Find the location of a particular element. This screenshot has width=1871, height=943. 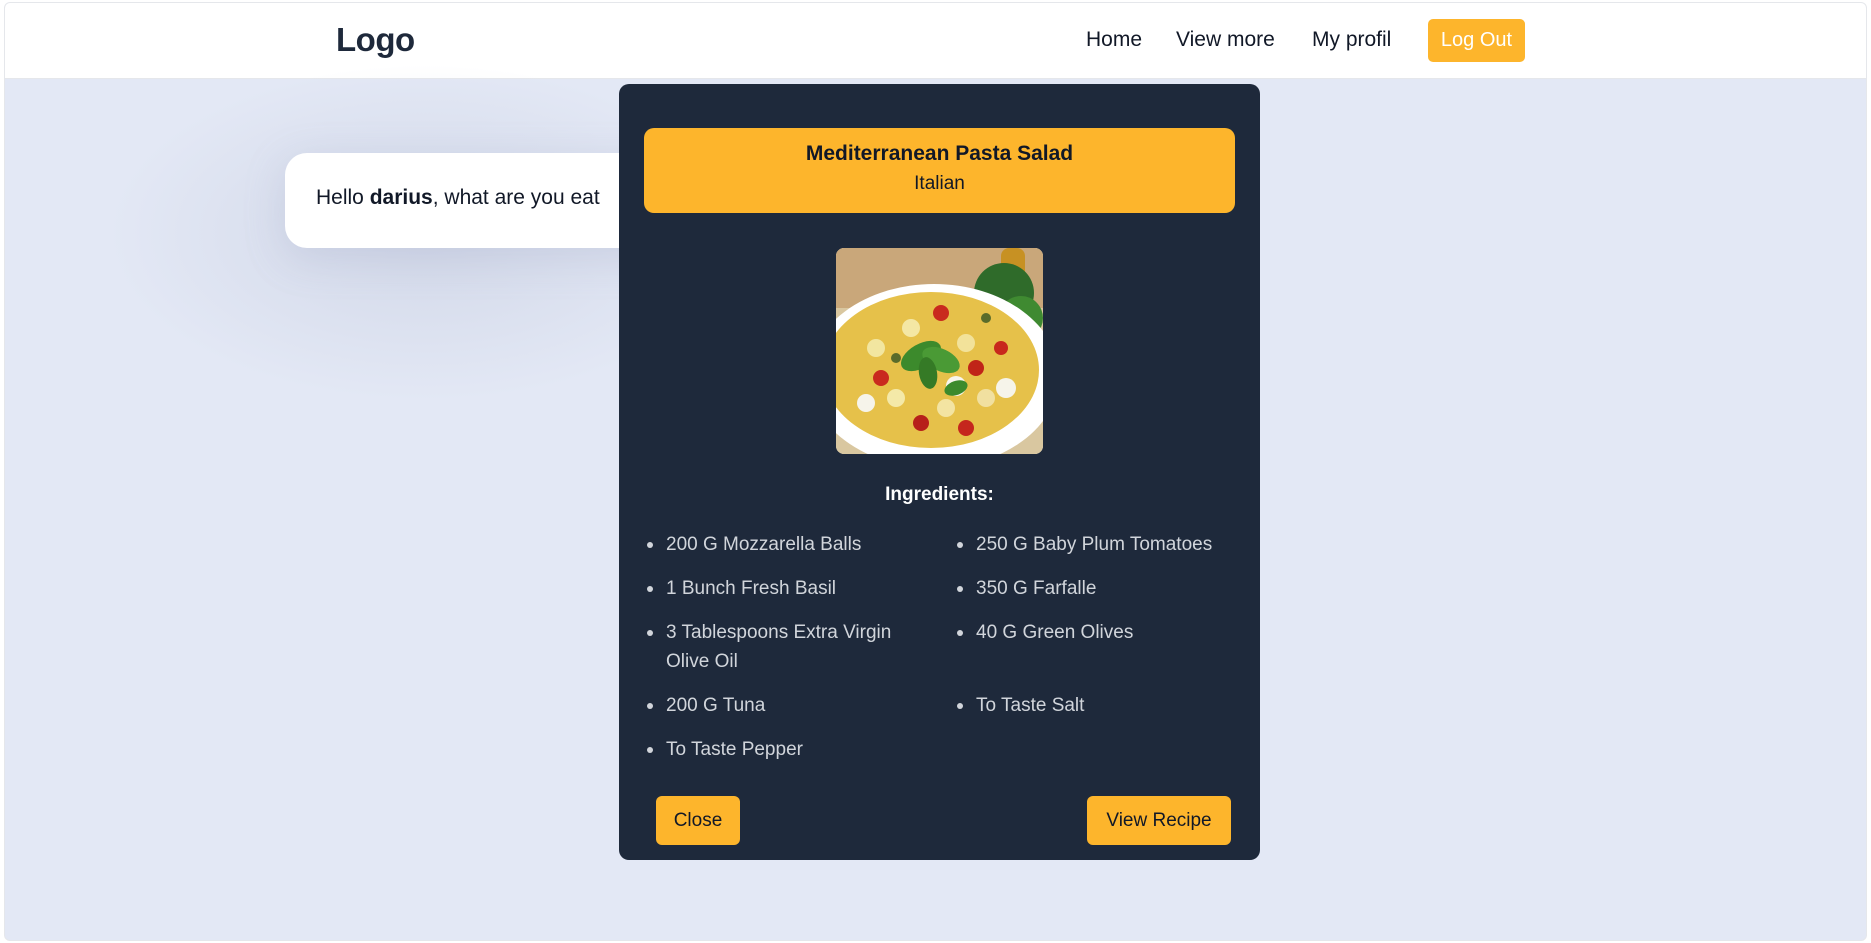

greeting-prefix: Hello is located at coordinates (343, 197).